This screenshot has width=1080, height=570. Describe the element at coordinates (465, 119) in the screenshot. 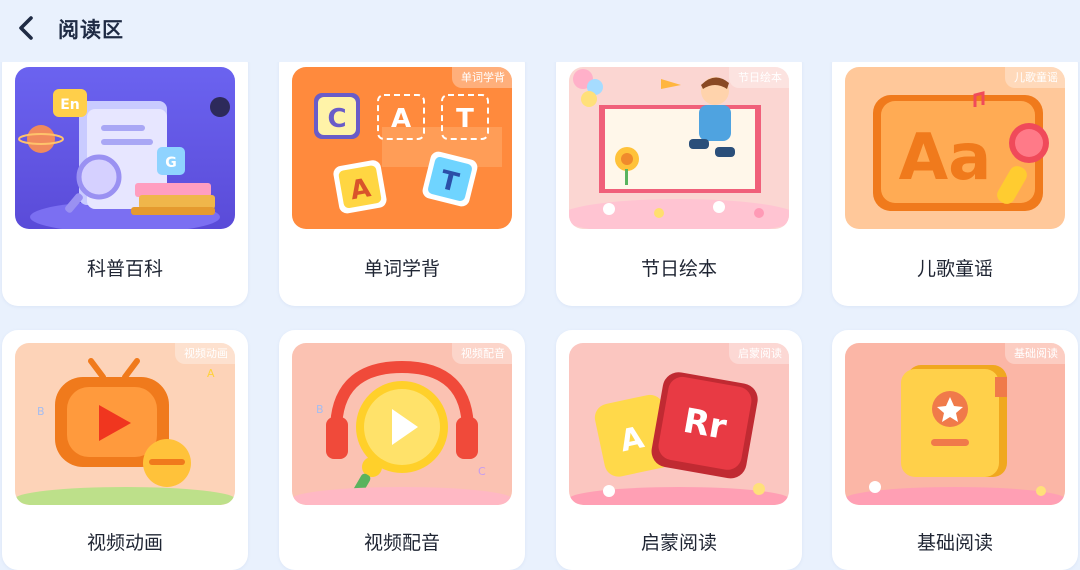

I see `cat-letter-t: T` at that location.